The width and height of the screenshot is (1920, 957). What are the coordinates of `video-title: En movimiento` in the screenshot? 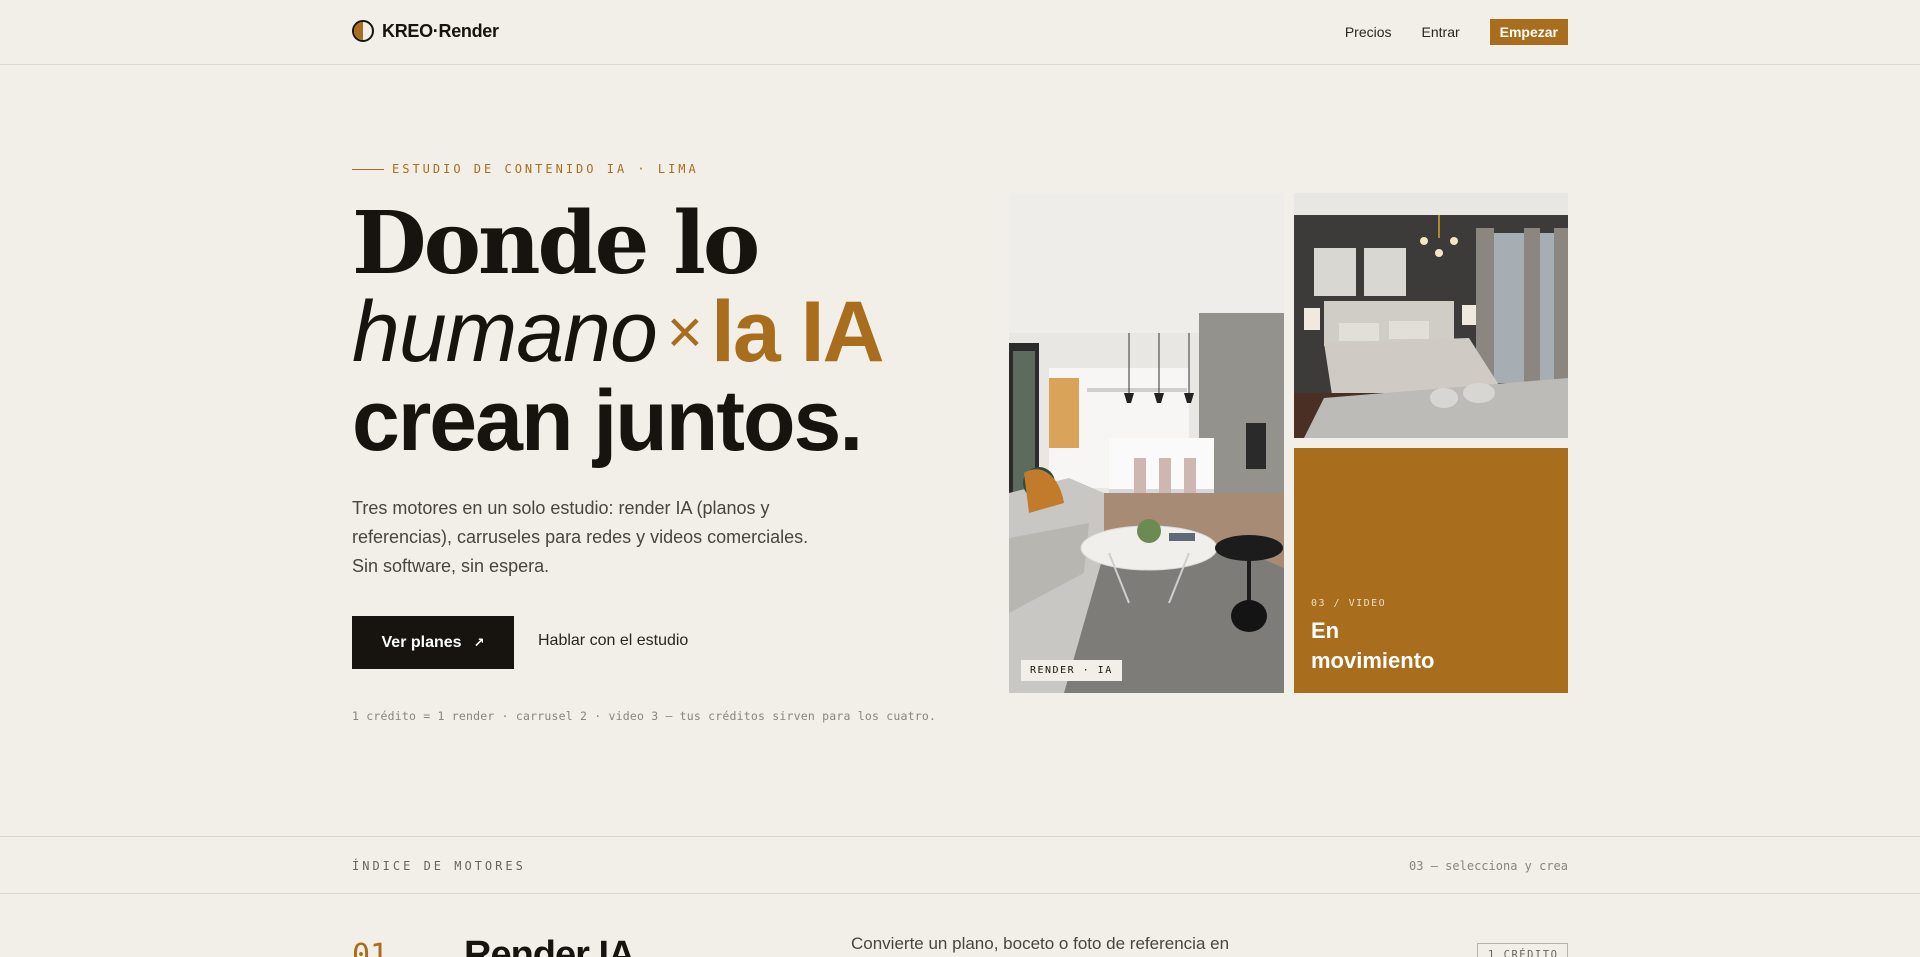 It's located at (1372, 646).